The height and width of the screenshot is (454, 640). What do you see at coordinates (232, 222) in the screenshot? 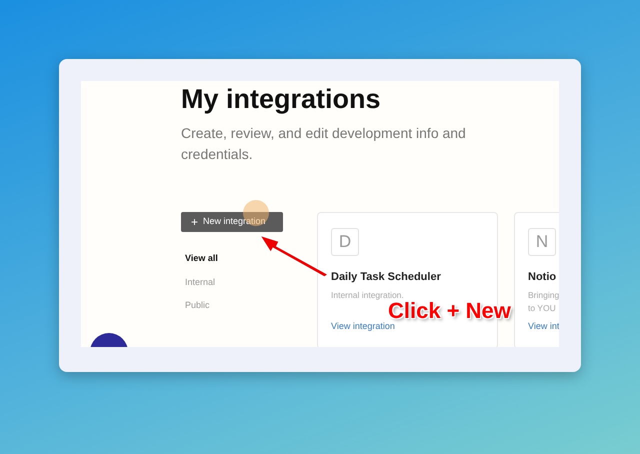
I see `new-integration-button: + New integration` at bounding box center [232, 222].